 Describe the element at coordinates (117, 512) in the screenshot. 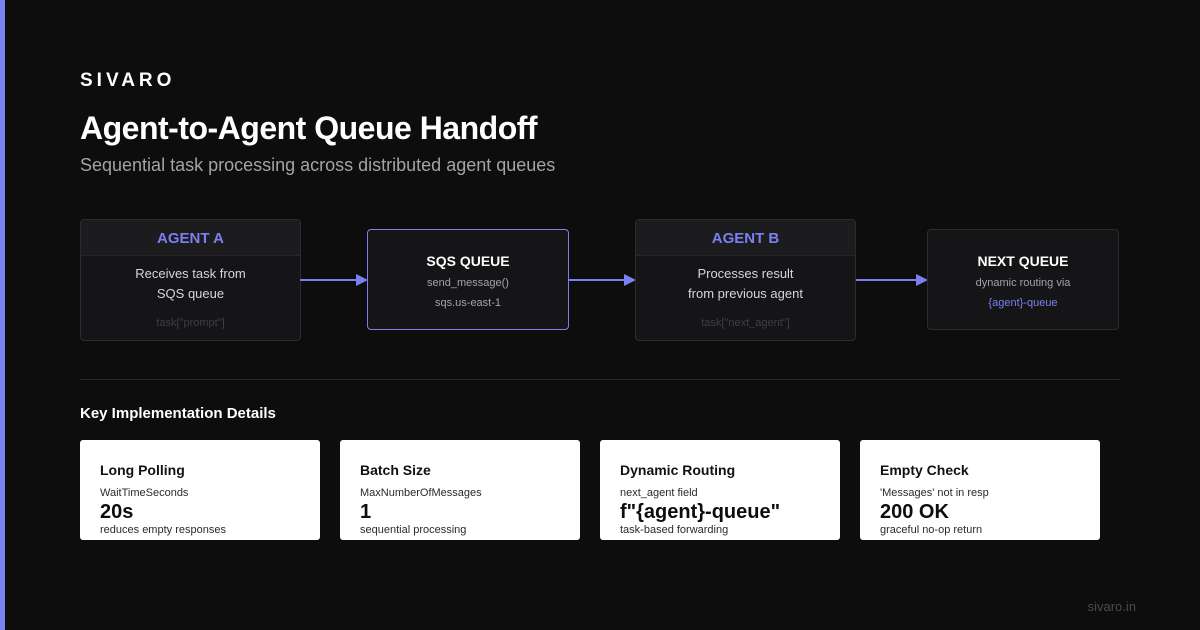

I see `card-value: 20s` at that location.